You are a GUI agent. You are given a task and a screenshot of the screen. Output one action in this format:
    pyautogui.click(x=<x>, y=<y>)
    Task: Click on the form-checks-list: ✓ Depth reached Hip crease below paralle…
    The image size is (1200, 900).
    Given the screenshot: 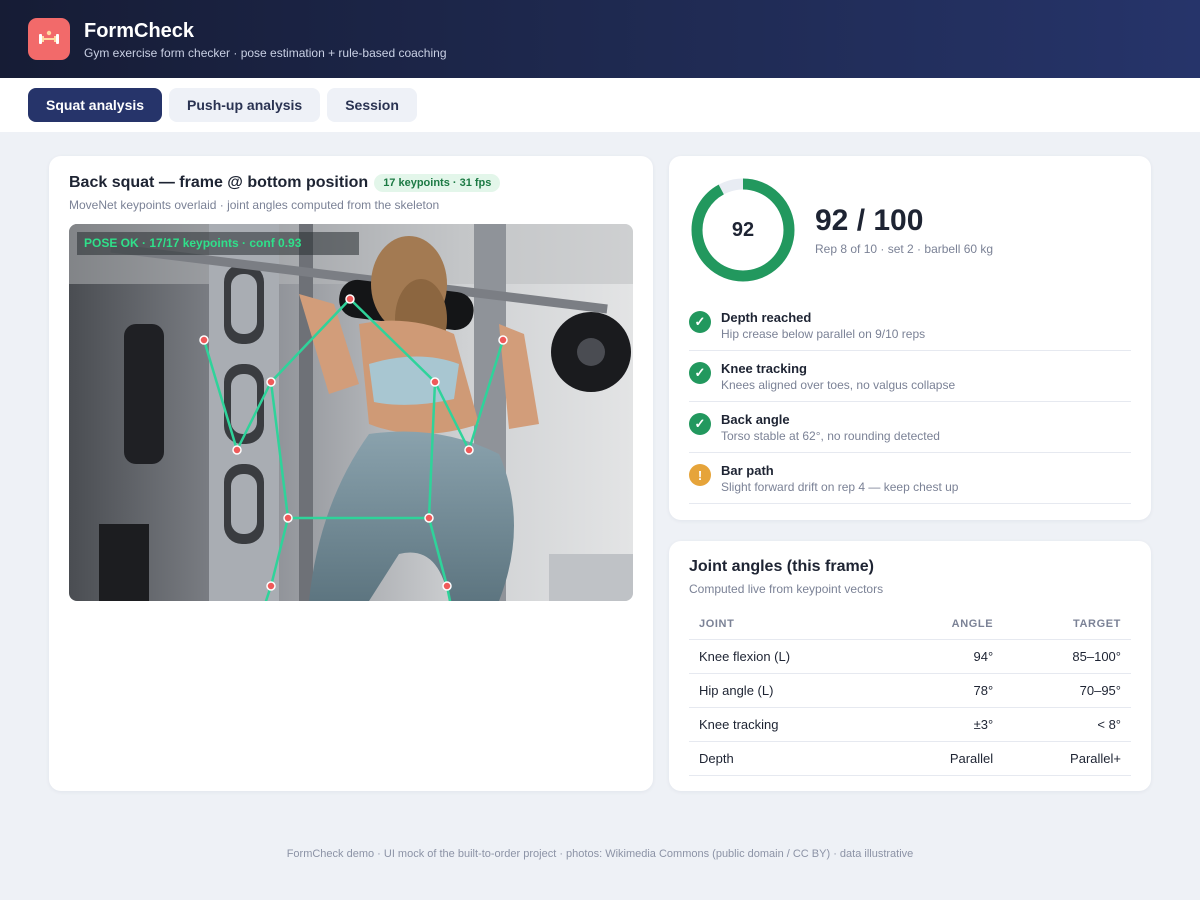 What is the action you would take?
    pyautogui.click(x=910, y=402)
    